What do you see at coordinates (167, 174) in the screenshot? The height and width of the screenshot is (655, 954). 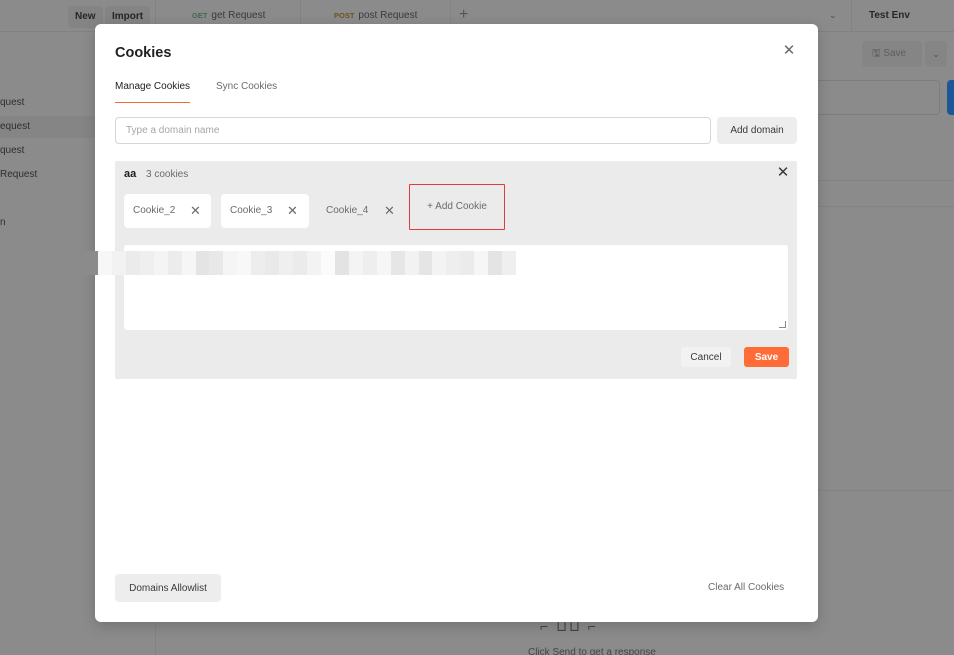 I see `cookie-count: 3 cookies` at bounding box center [167, 174].